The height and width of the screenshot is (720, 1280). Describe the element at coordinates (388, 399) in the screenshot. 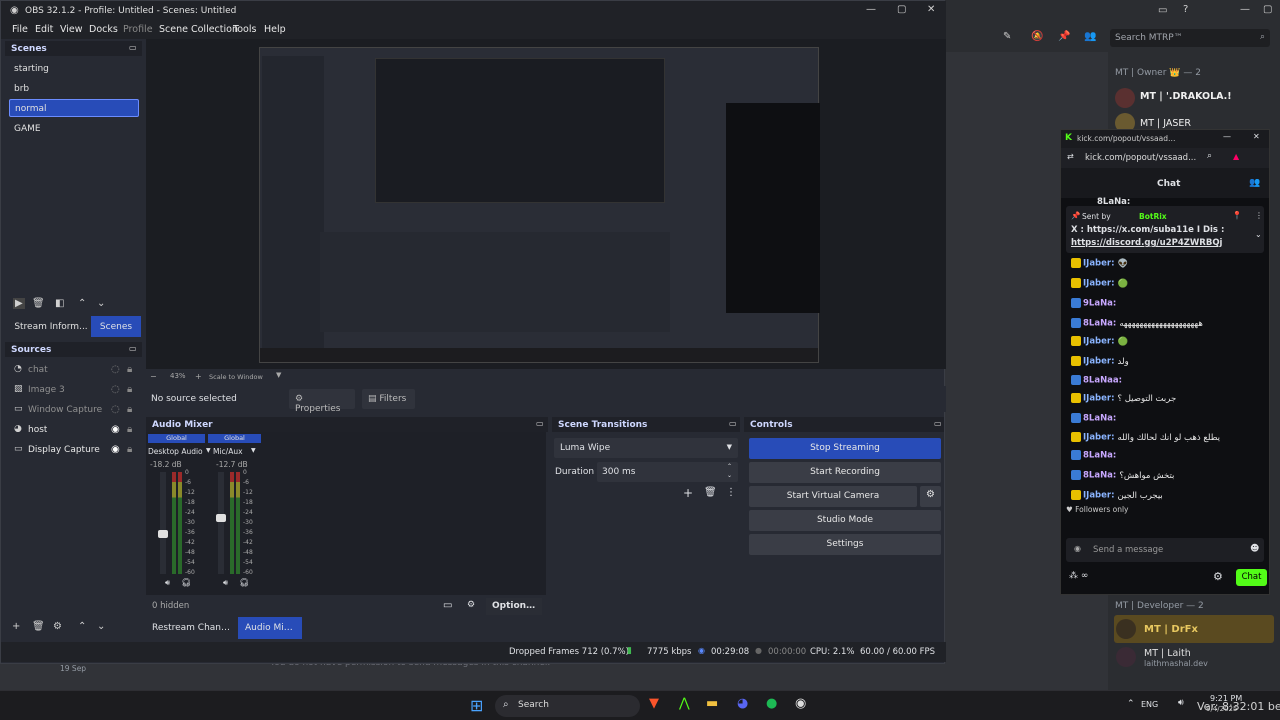

I see `filters-button: ▤ Filters` at that location.